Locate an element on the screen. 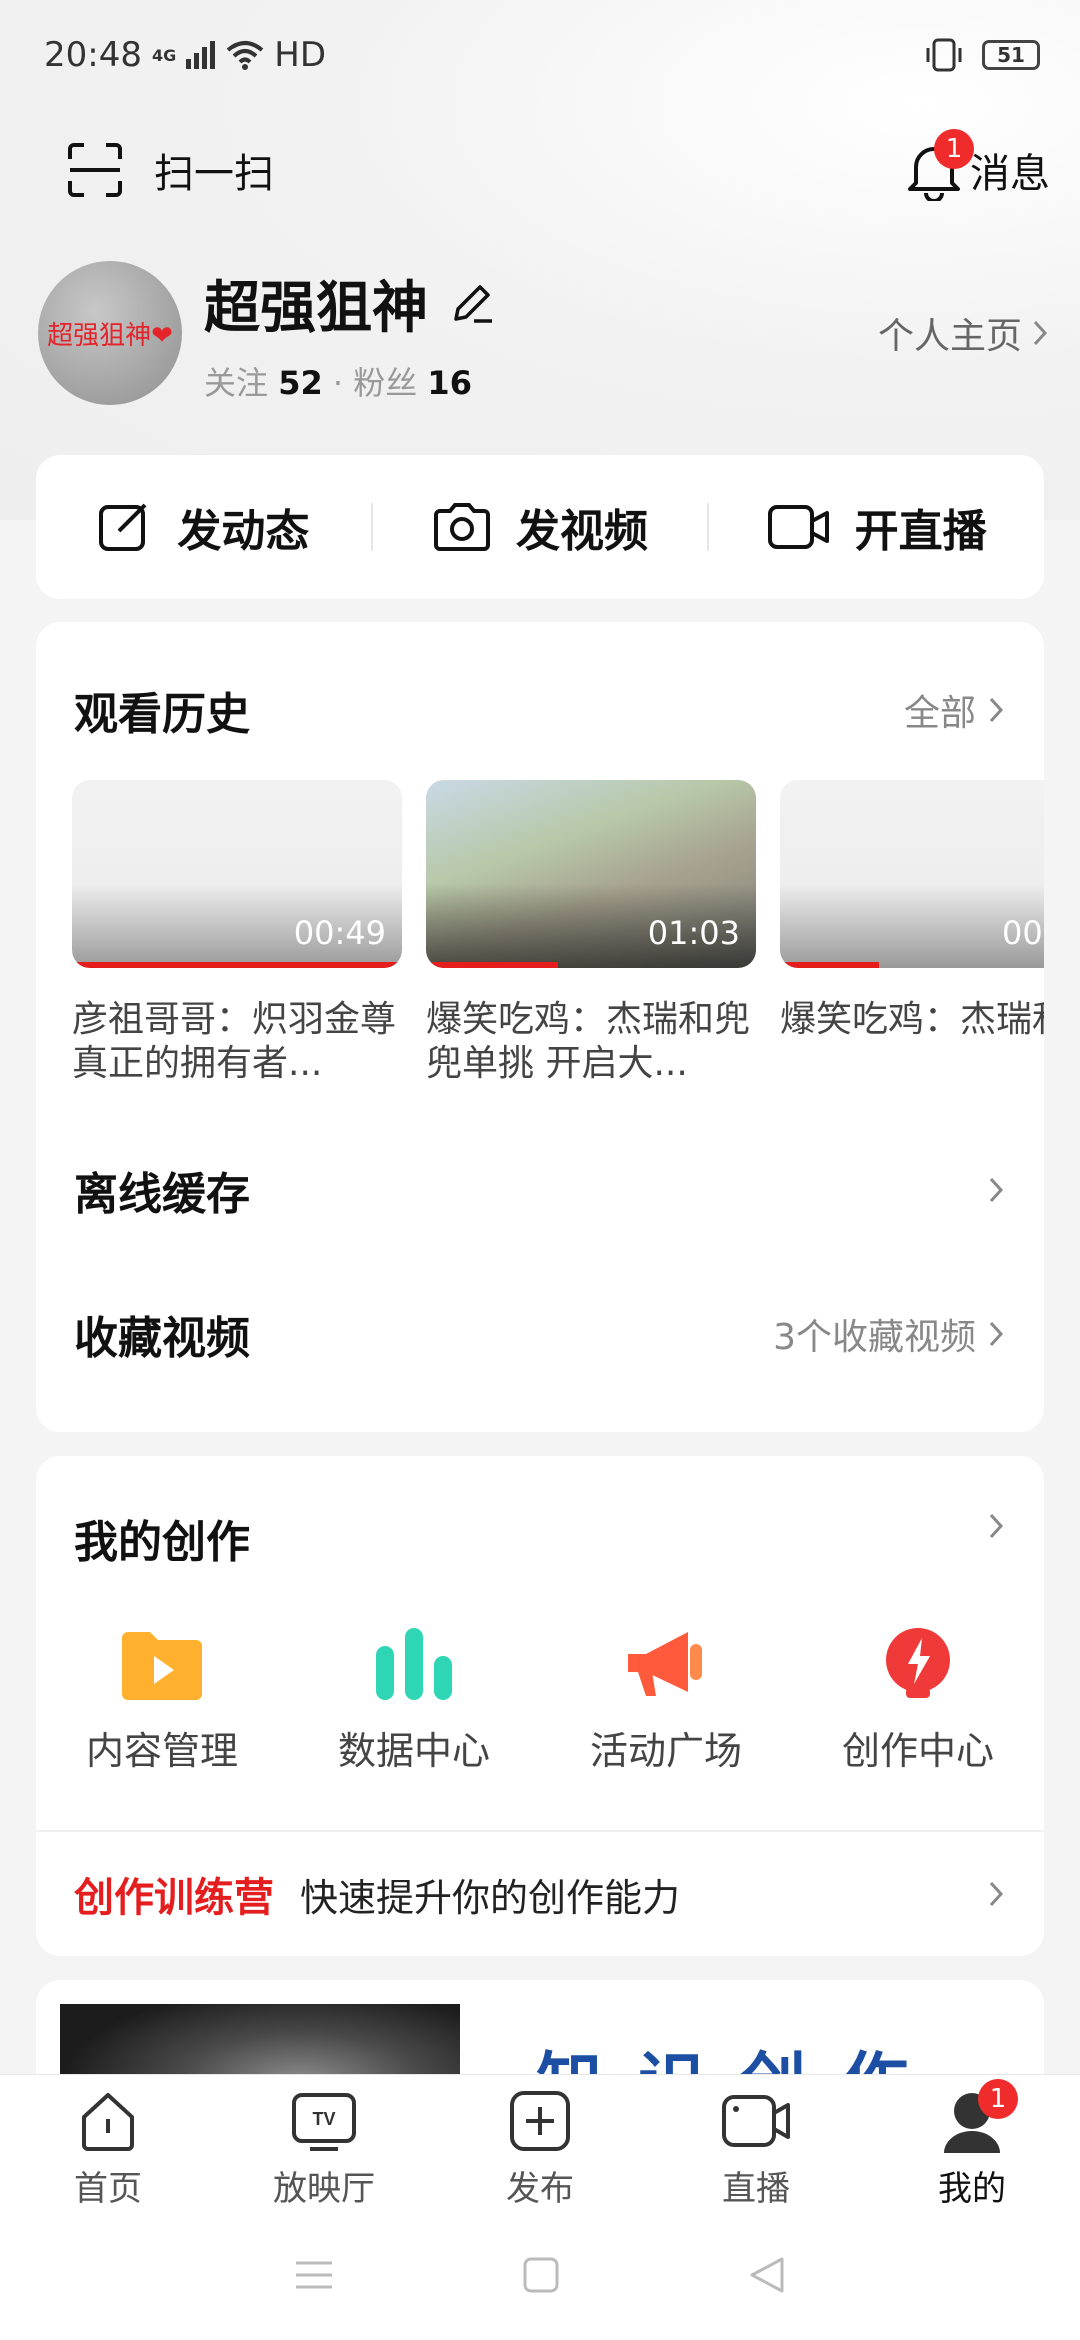  nav-me-badge: 1 is located at coordinates (998, 2099).